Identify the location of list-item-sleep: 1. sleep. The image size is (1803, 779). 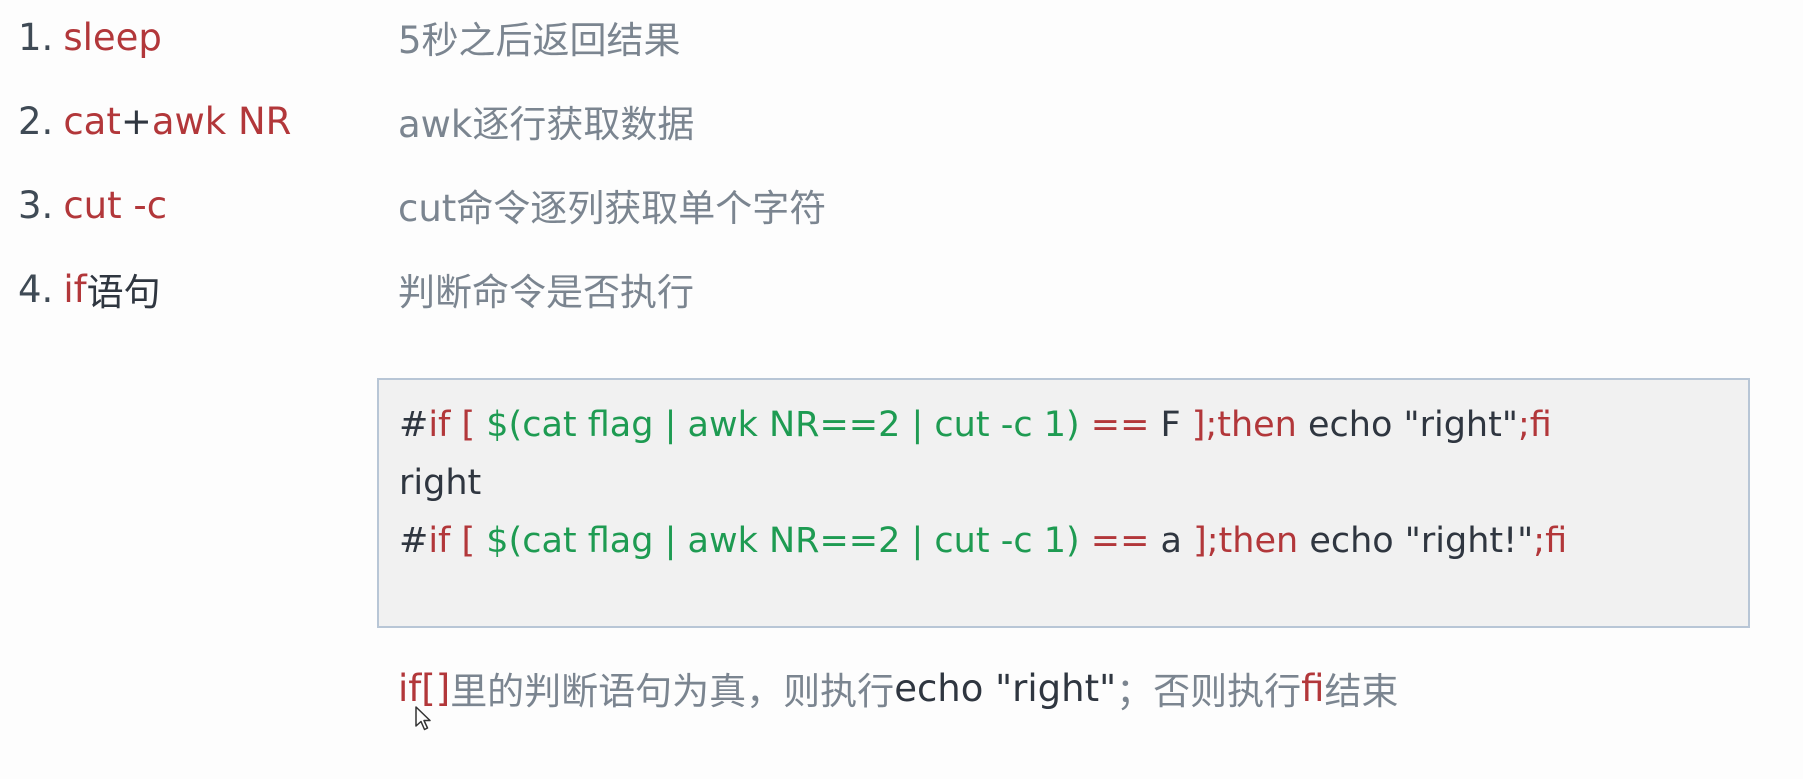
(90, 37).